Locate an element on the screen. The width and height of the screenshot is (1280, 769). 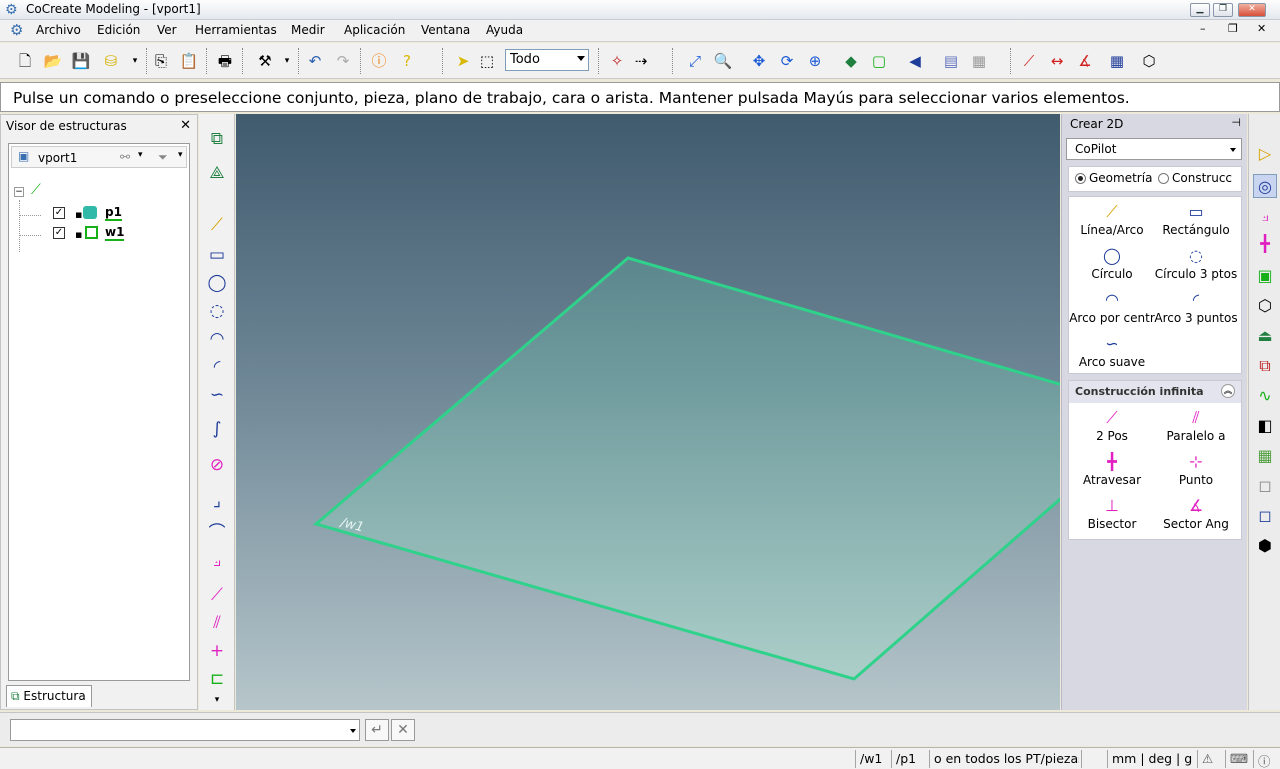
workplane-tool-icon: ⟁ is located at coordinates (217, 173).